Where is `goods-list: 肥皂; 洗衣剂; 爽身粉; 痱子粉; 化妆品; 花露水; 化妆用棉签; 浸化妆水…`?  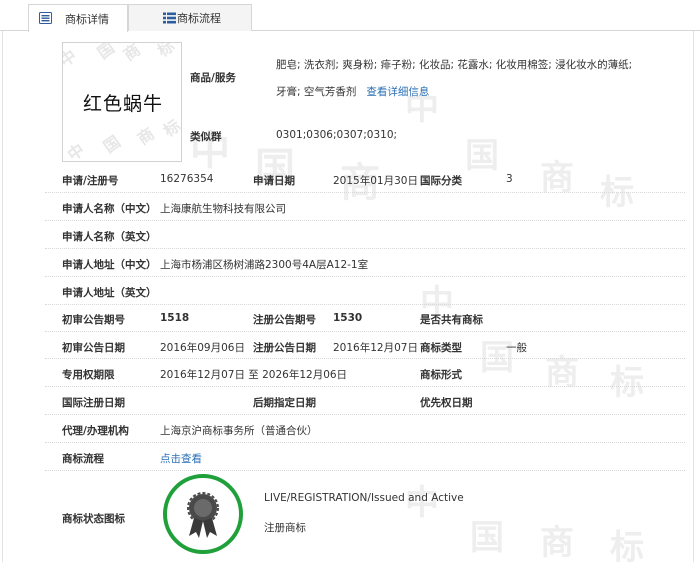 goods-list: 肥皂; 洗衣剂; 爽身粉; 痱子粉; 化妆品; 花露水; 化妆用棉签; 浸化妆水… is located at coordinates (454, 78).